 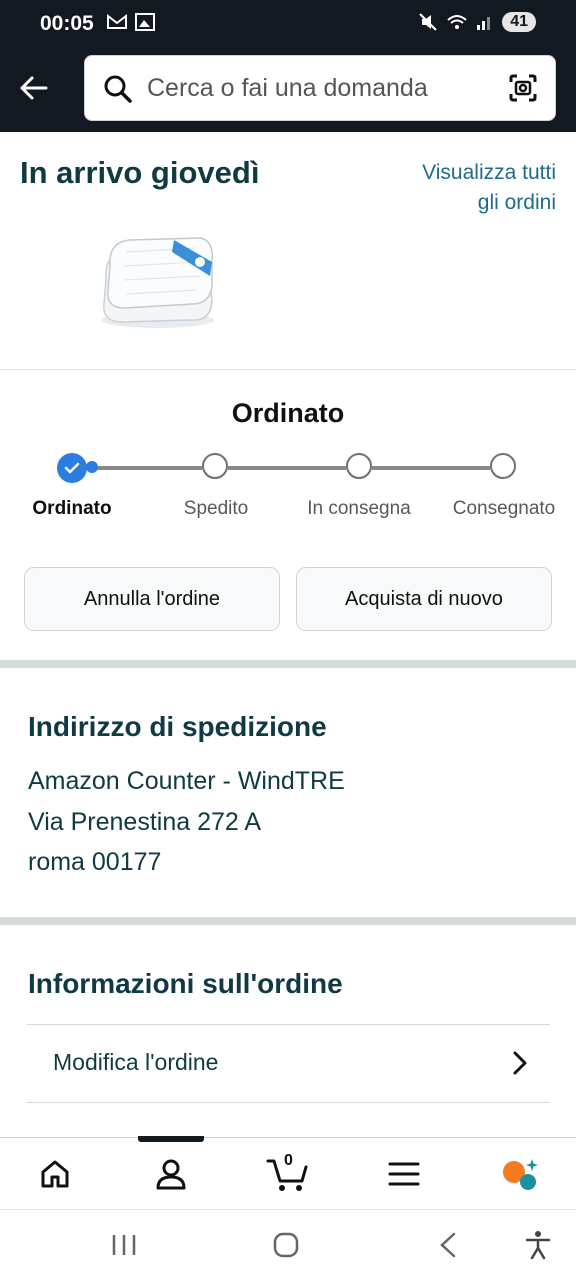 I want to click on step-label-delivered: Consegnato, so click(x=504, y=508).